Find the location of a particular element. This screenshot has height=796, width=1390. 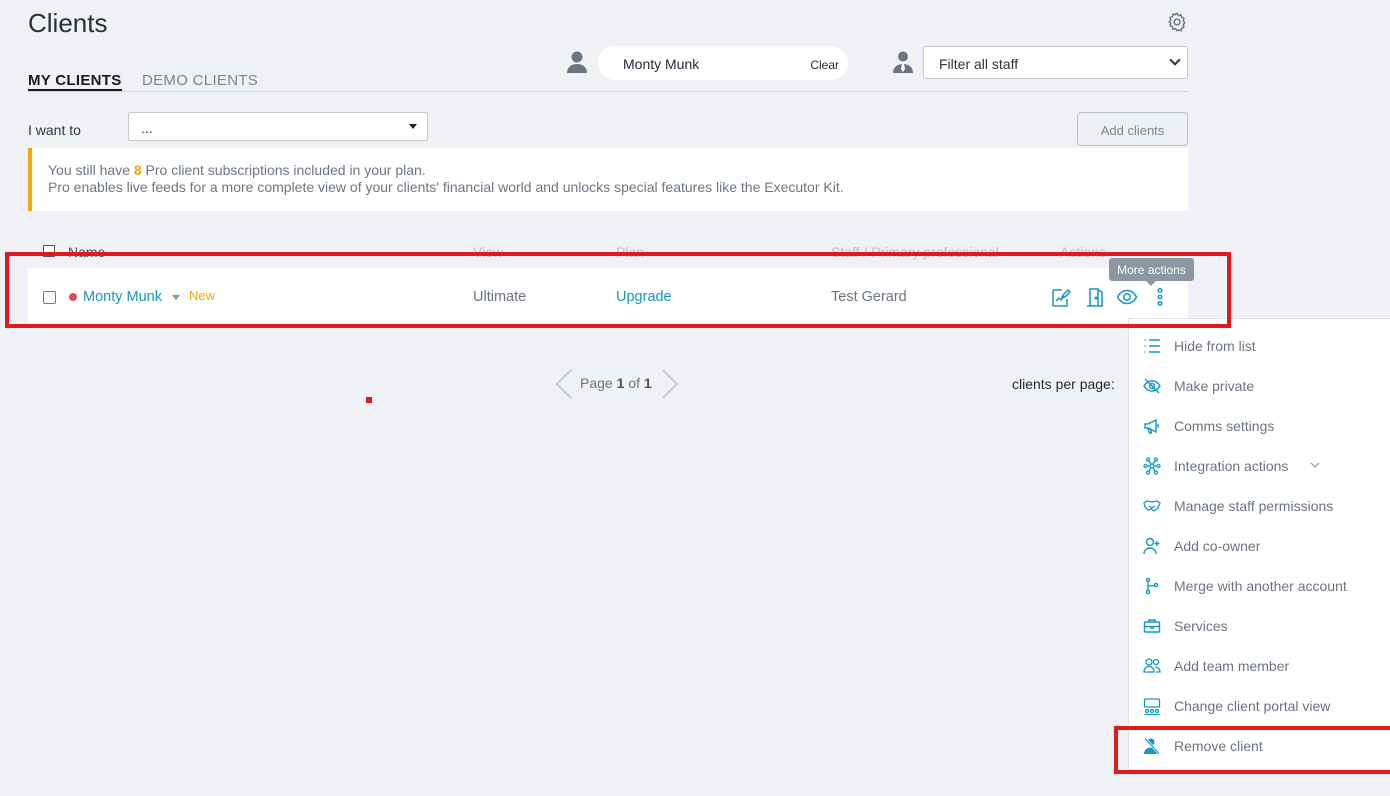

network-icon is located at coordinates (1152, 466).